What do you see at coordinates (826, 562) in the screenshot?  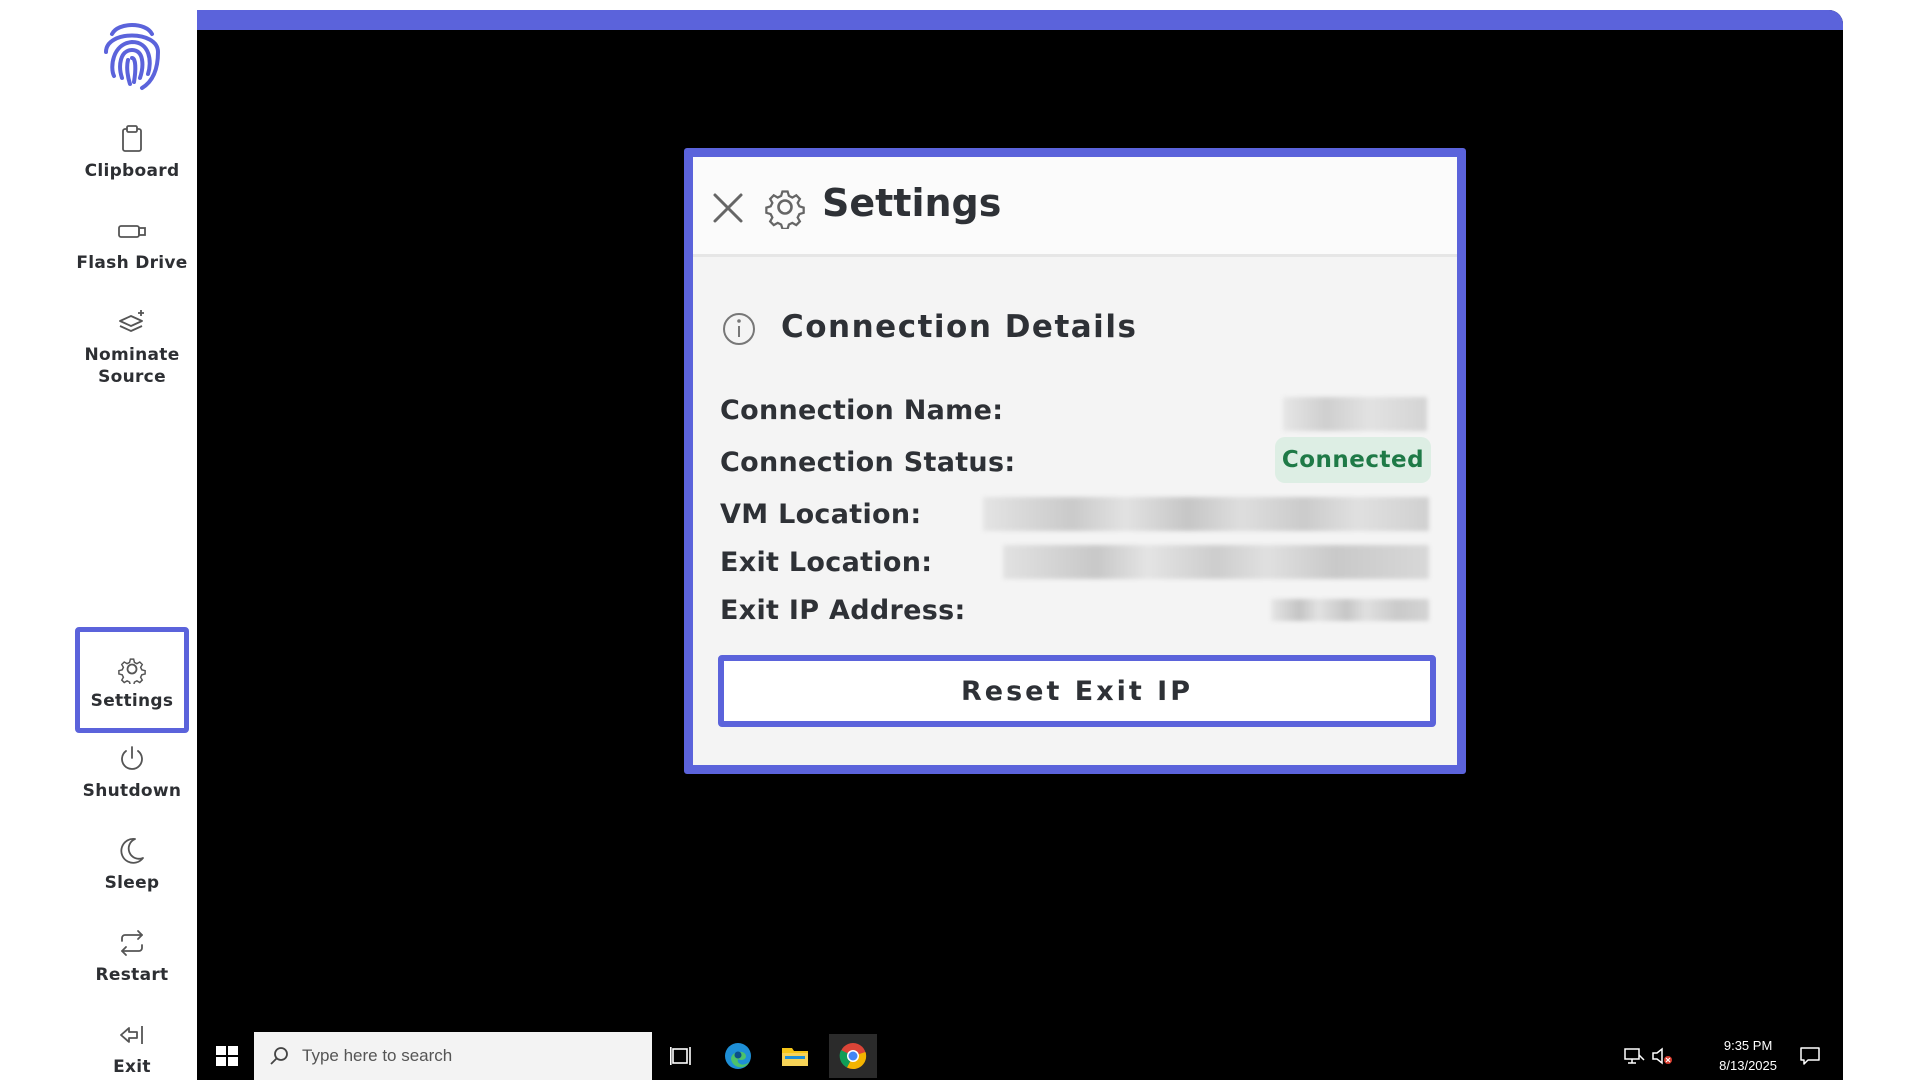 I see `exit-location-label: Exit Location:` at bounding box center [826, 562].